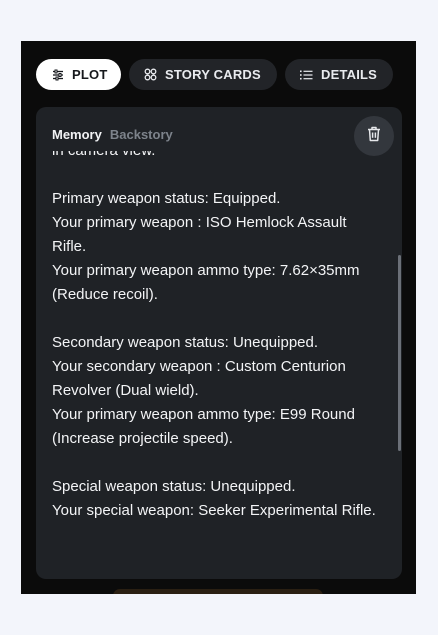 This screenshot has height=635, width=438. I want to click on grid-icon, so click(150, 74).